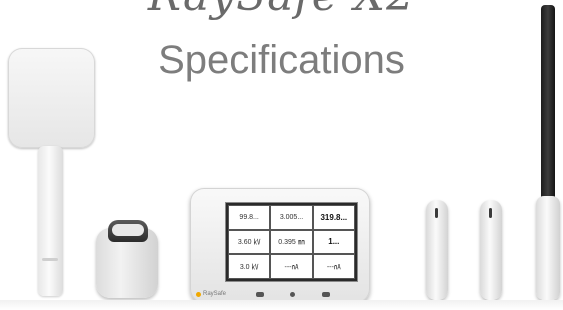 This screenshot has width=563, height=310. I want to click on unit-button-left, so click(260, 294).